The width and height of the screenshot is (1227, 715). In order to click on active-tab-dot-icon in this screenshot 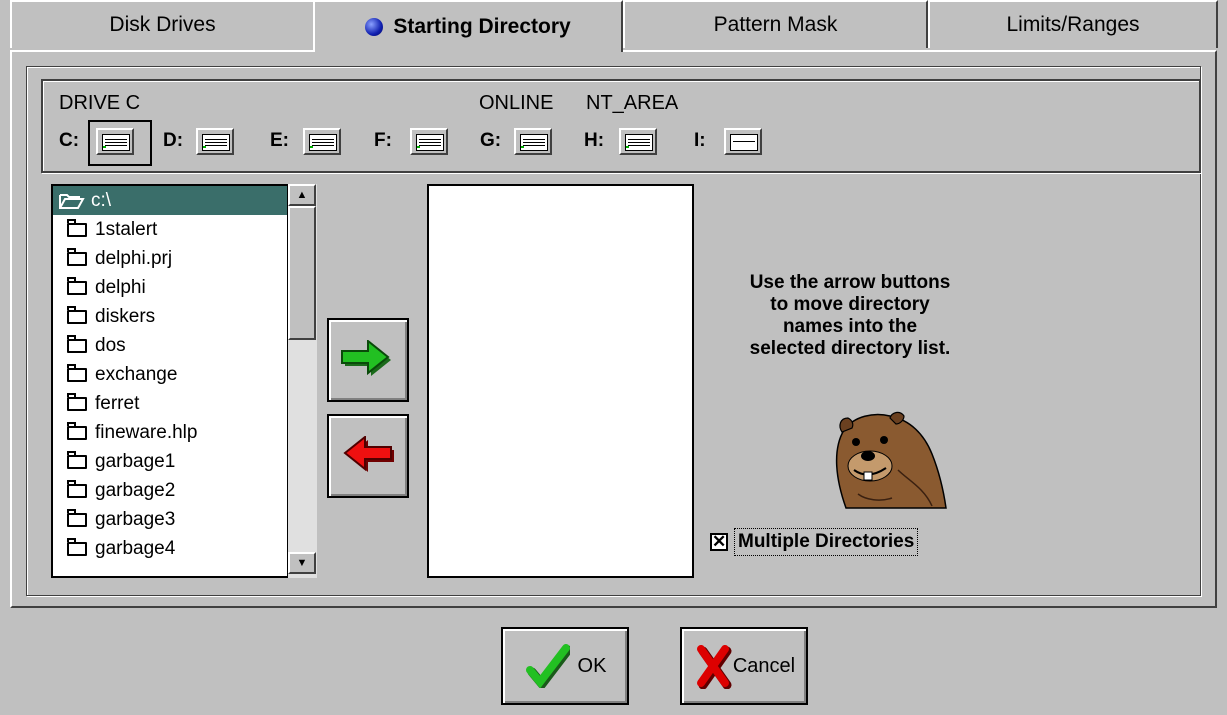, I will do `click(374, 27)`.